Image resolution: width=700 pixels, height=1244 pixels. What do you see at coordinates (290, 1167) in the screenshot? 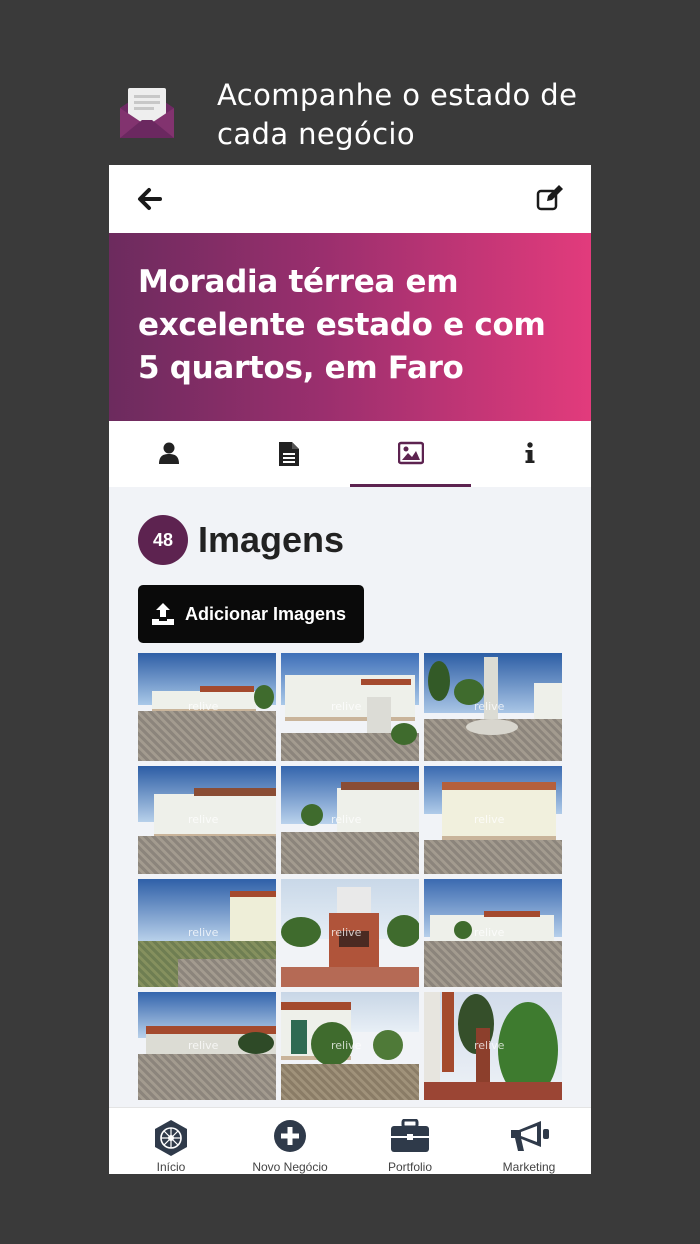
I see `nav-novo-negocio-label: Novo Negócio` at bounding box center [290, 1167].